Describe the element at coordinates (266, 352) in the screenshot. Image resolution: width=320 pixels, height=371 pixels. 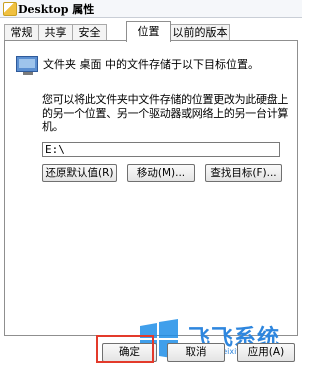
I see `apply-button: 应用(A)` at that location.